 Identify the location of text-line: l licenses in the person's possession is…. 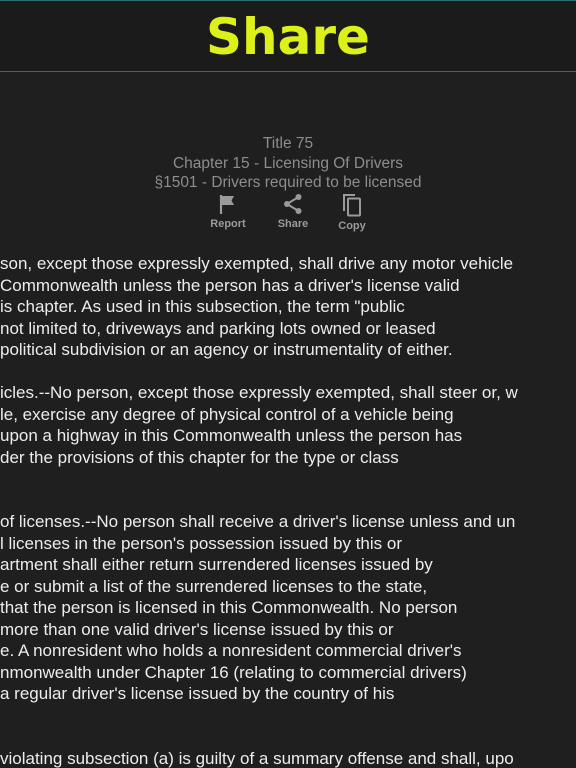
(201, 543).